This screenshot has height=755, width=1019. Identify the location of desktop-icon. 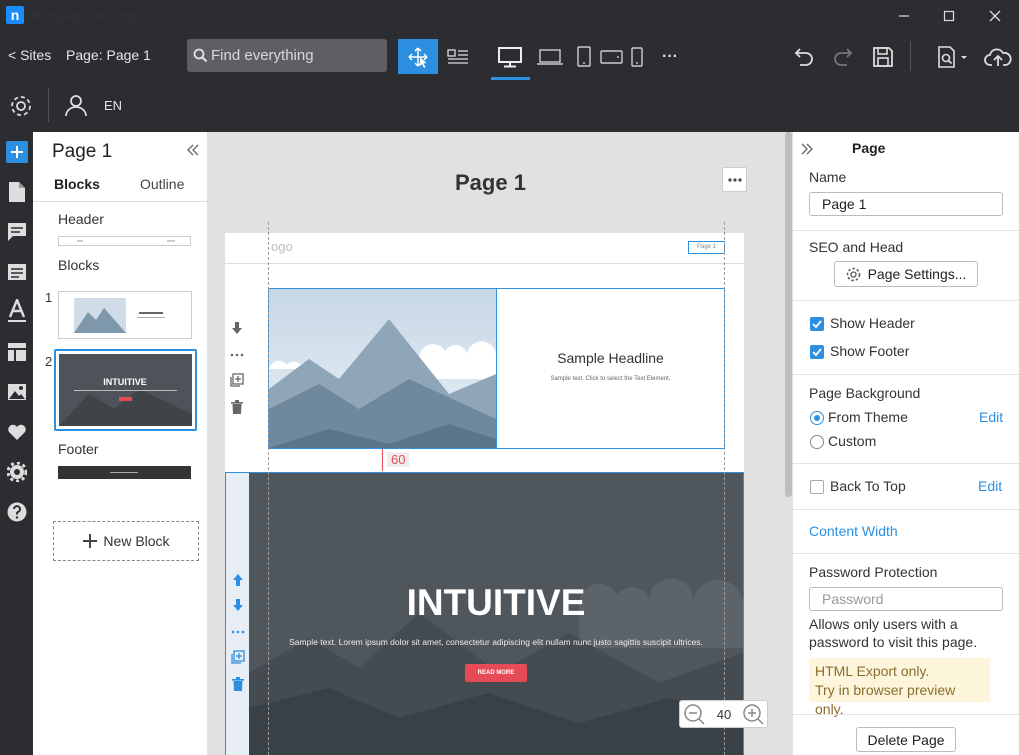
(510, 56).